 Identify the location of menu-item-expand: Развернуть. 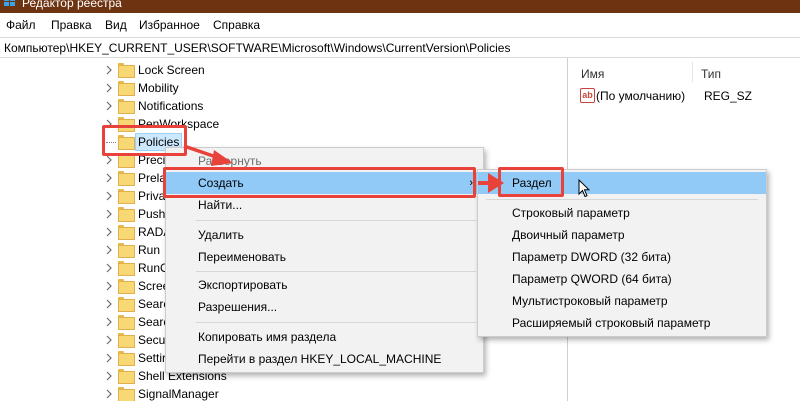
(324, 161).